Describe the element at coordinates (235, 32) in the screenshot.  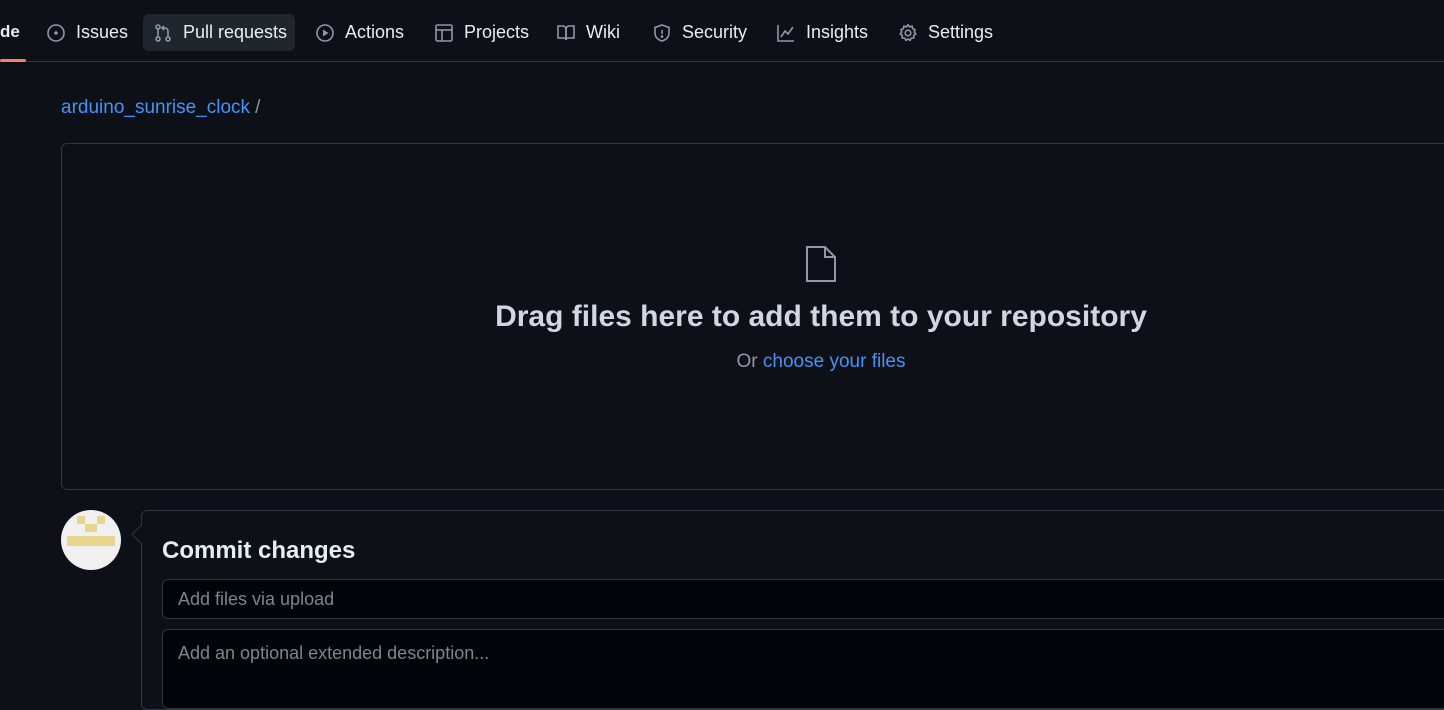
I see `tab-pull-requests-label: Pull requests` at that location.